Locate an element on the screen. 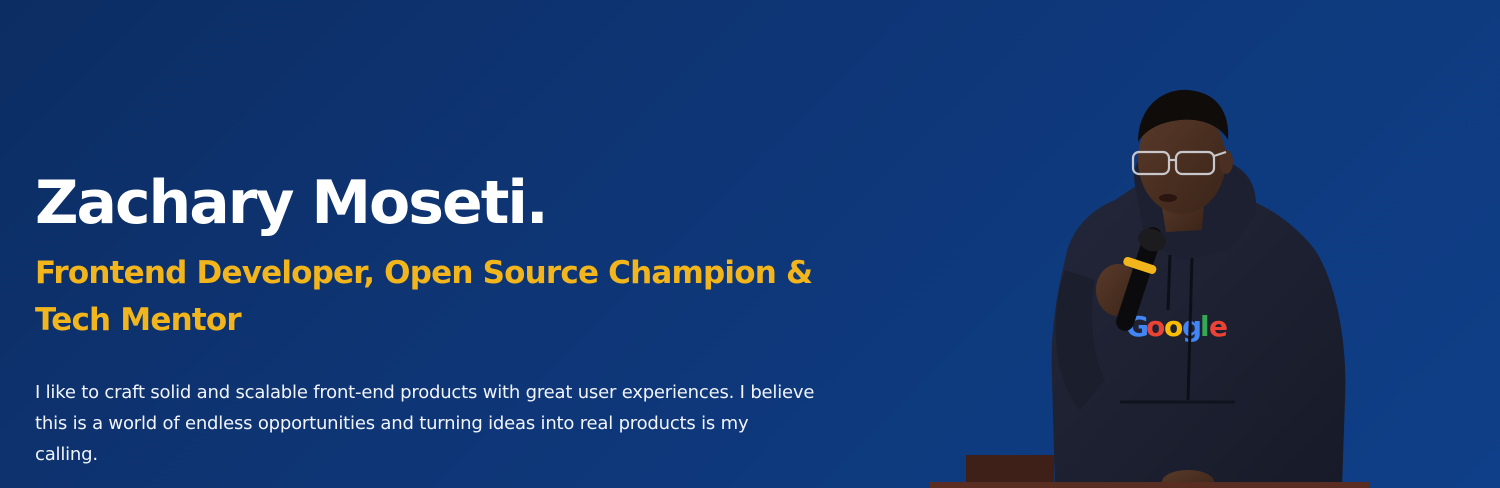 The height and width of the screenshot is (488, 1500). hero-name: Zachary Moseti. is located at coordinates (292, 203).